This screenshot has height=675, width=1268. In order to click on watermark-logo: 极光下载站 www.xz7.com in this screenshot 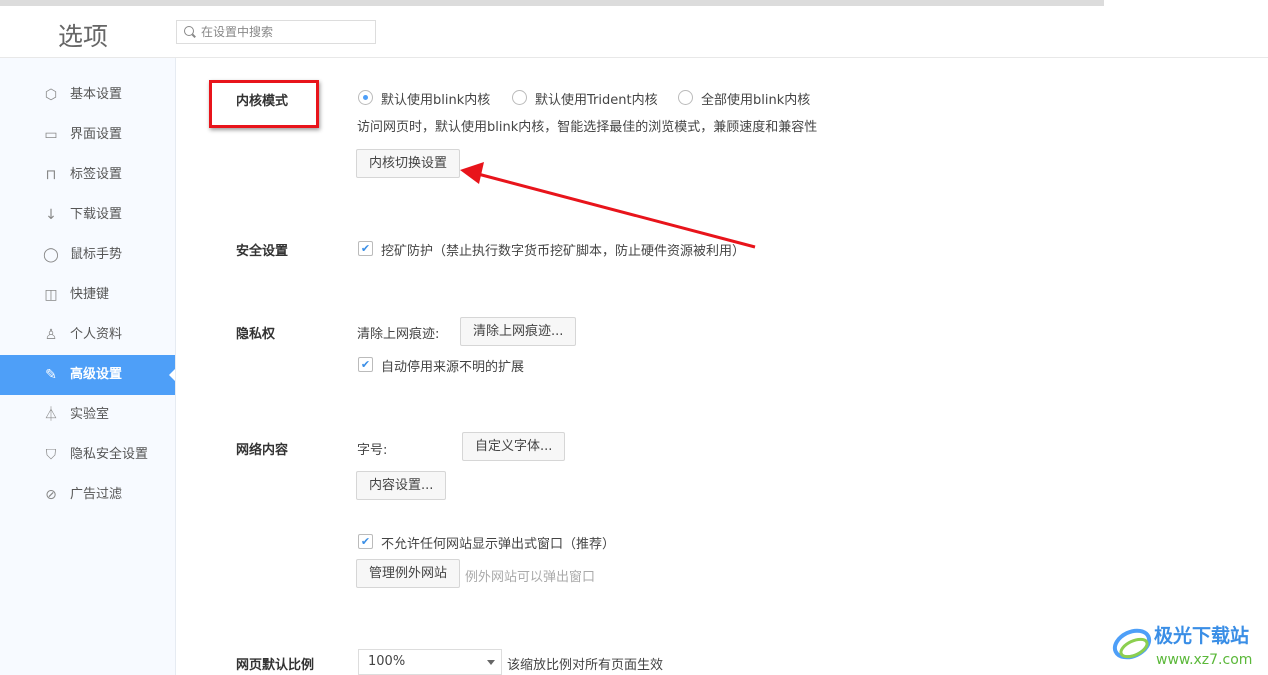, I will do `click(1188, 645)`.